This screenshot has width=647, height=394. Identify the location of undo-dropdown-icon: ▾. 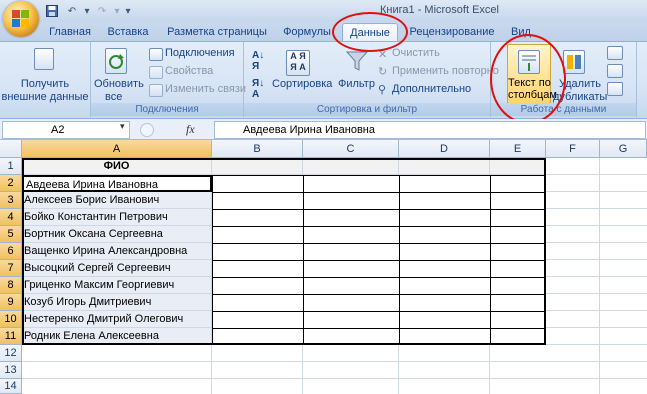
(87, 11).